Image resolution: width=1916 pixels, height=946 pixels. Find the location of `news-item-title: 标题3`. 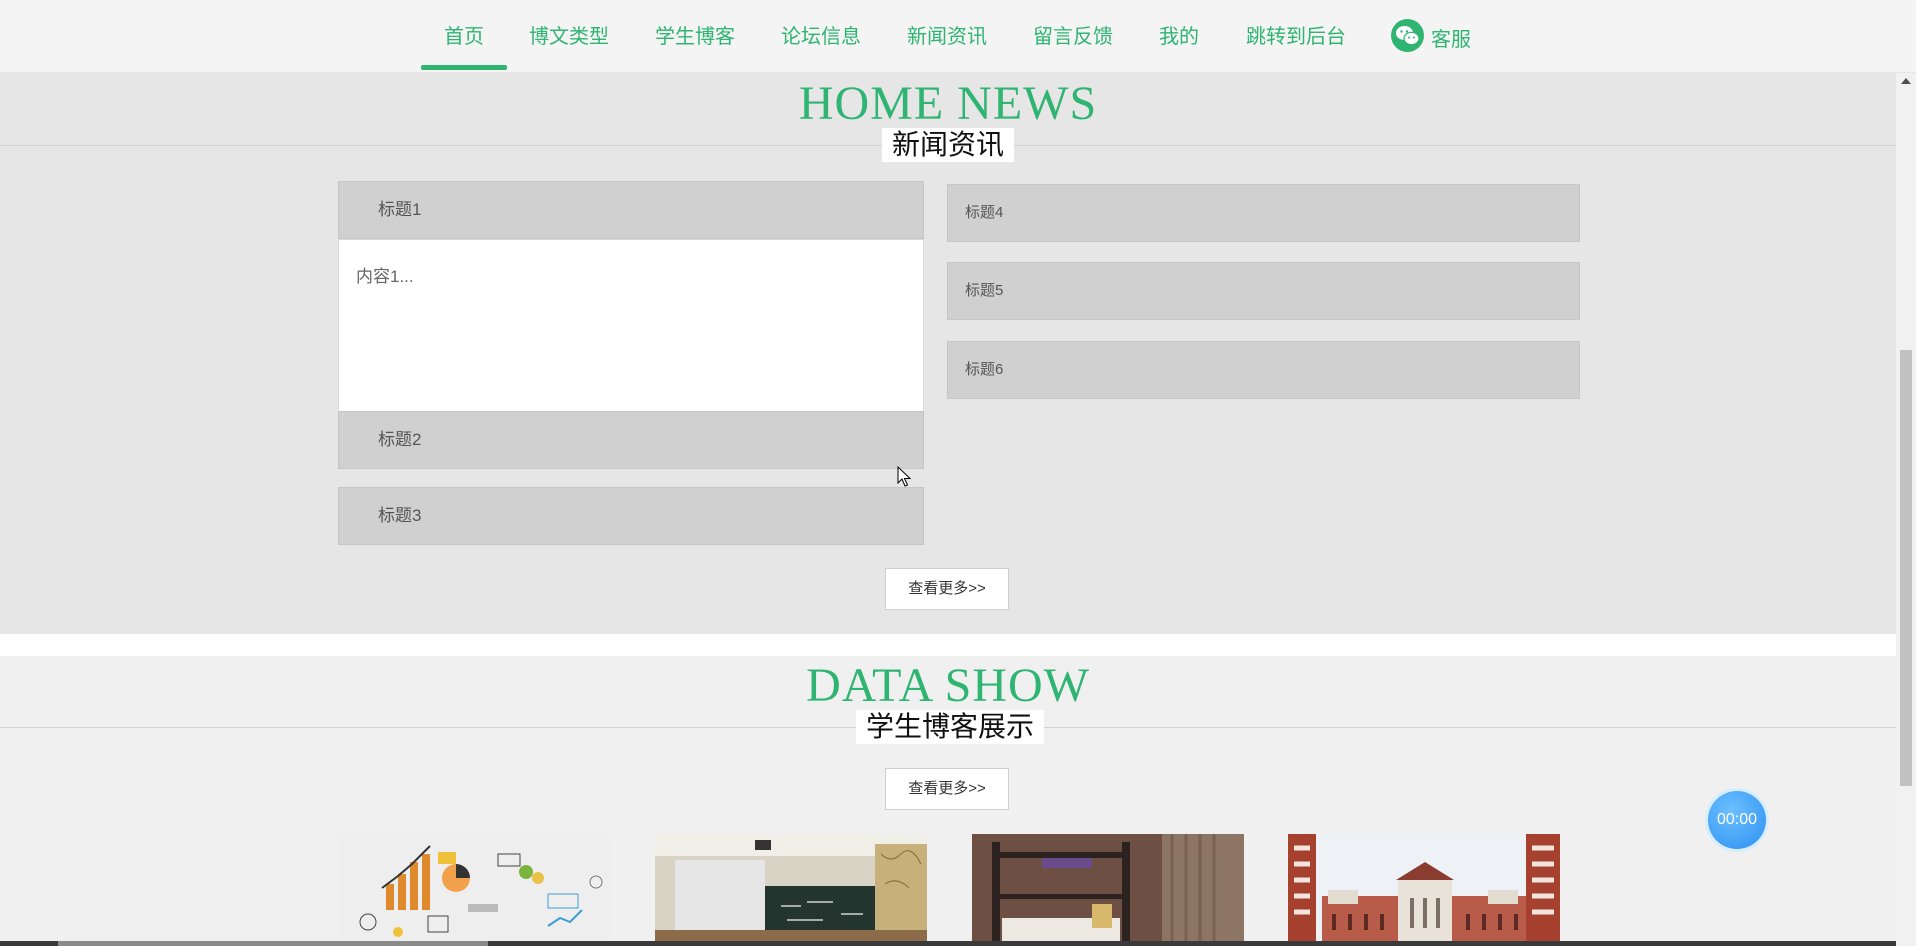

news-item-title: 标题3 is located at coordinates (400, 515).